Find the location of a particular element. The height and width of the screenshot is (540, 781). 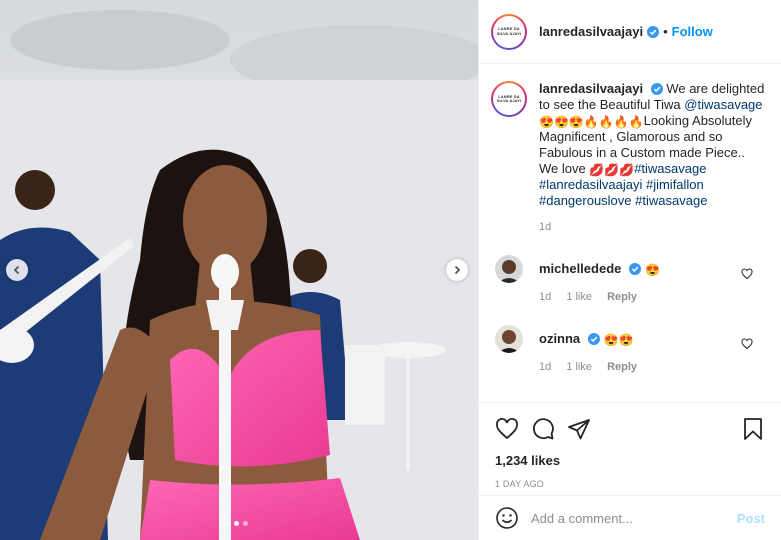

smiley-icon is located at coordinates (507, 518).